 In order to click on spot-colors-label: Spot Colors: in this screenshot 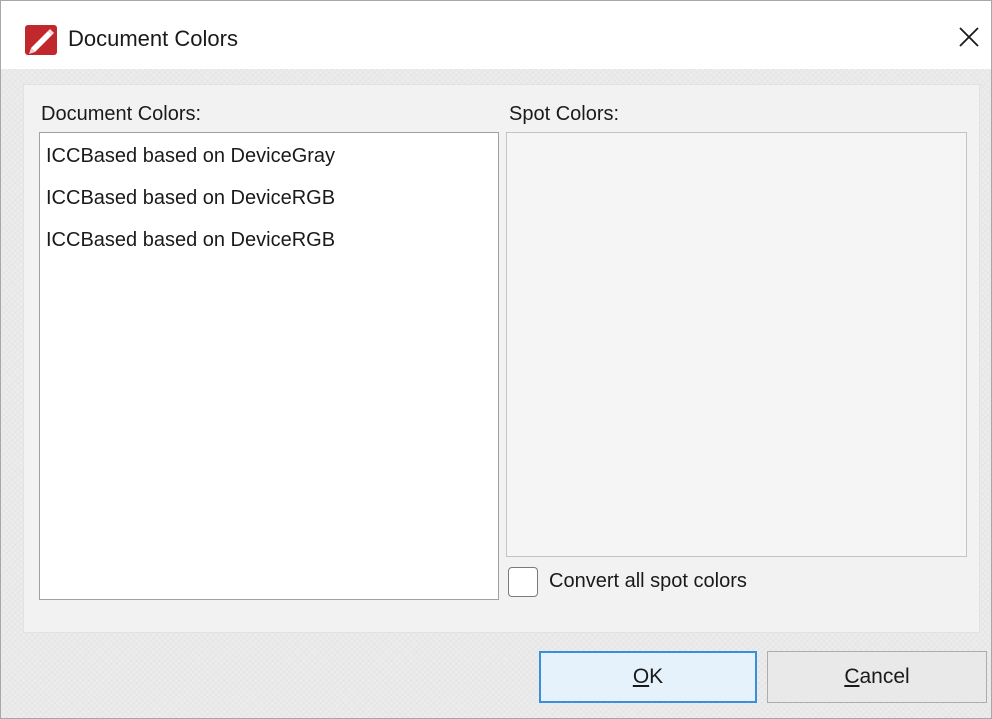, I will do `click(564, 114)`.